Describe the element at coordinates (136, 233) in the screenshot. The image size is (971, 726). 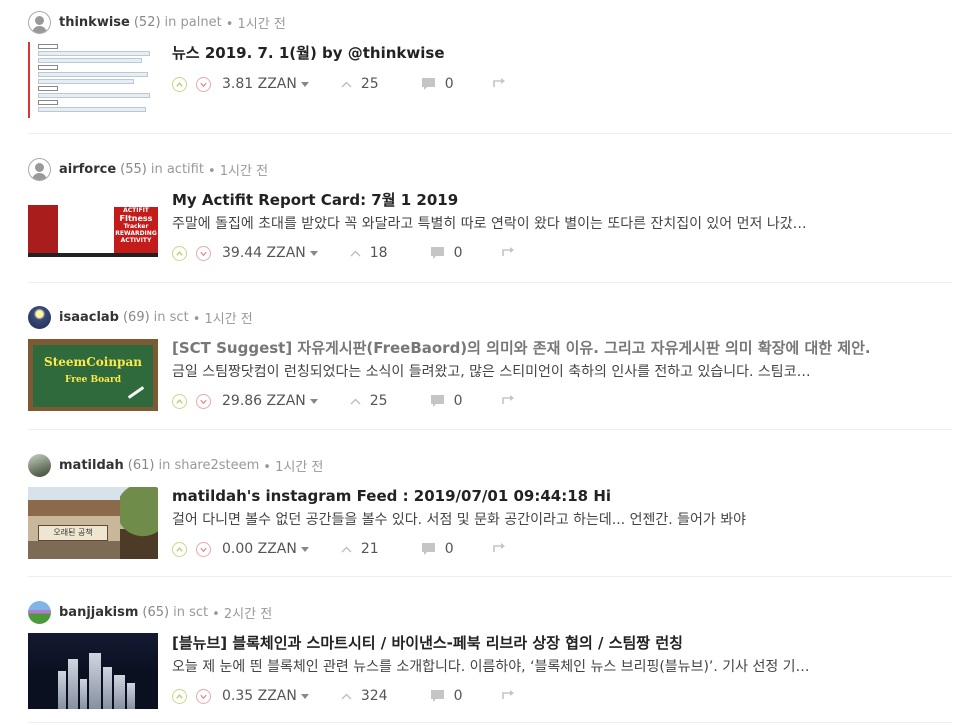
I see `thumb-text: REWARDING` at that location.